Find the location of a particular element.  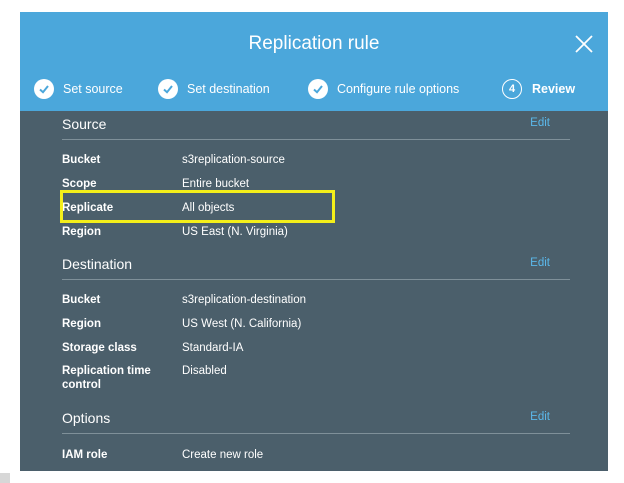

row-value: Disabled is located at coordinates (204, 371).